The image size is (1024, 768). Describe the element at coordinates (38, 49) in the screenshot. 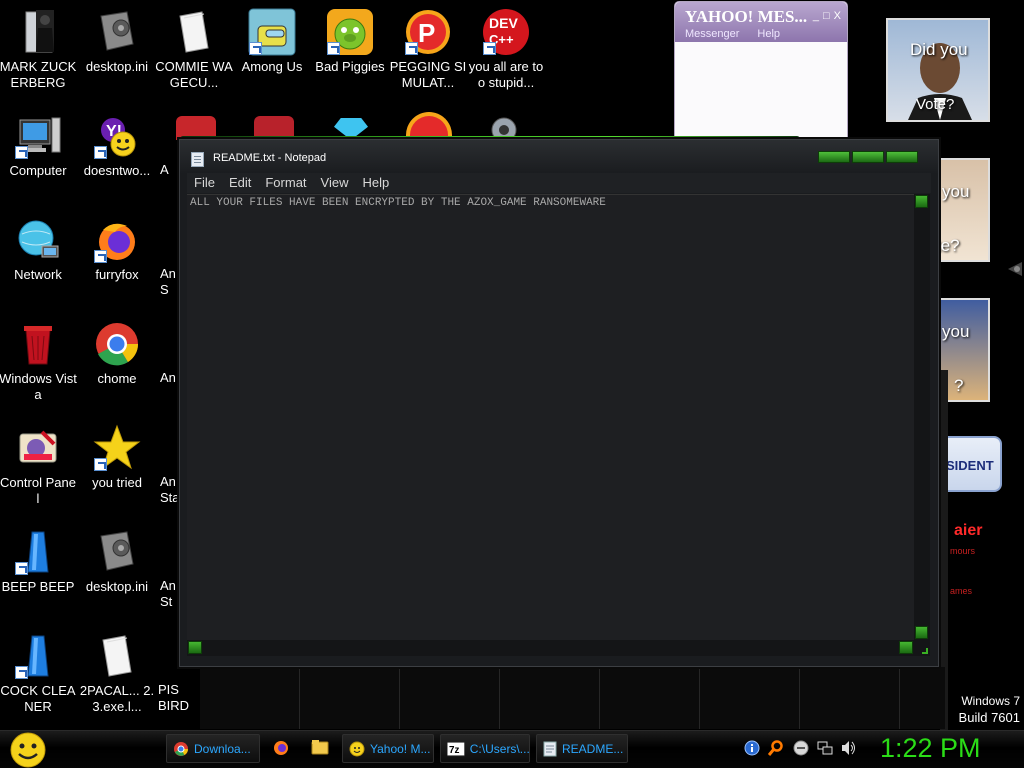

I see `desktop-icon-mark: MARK ZUCKERBERG` at that location.